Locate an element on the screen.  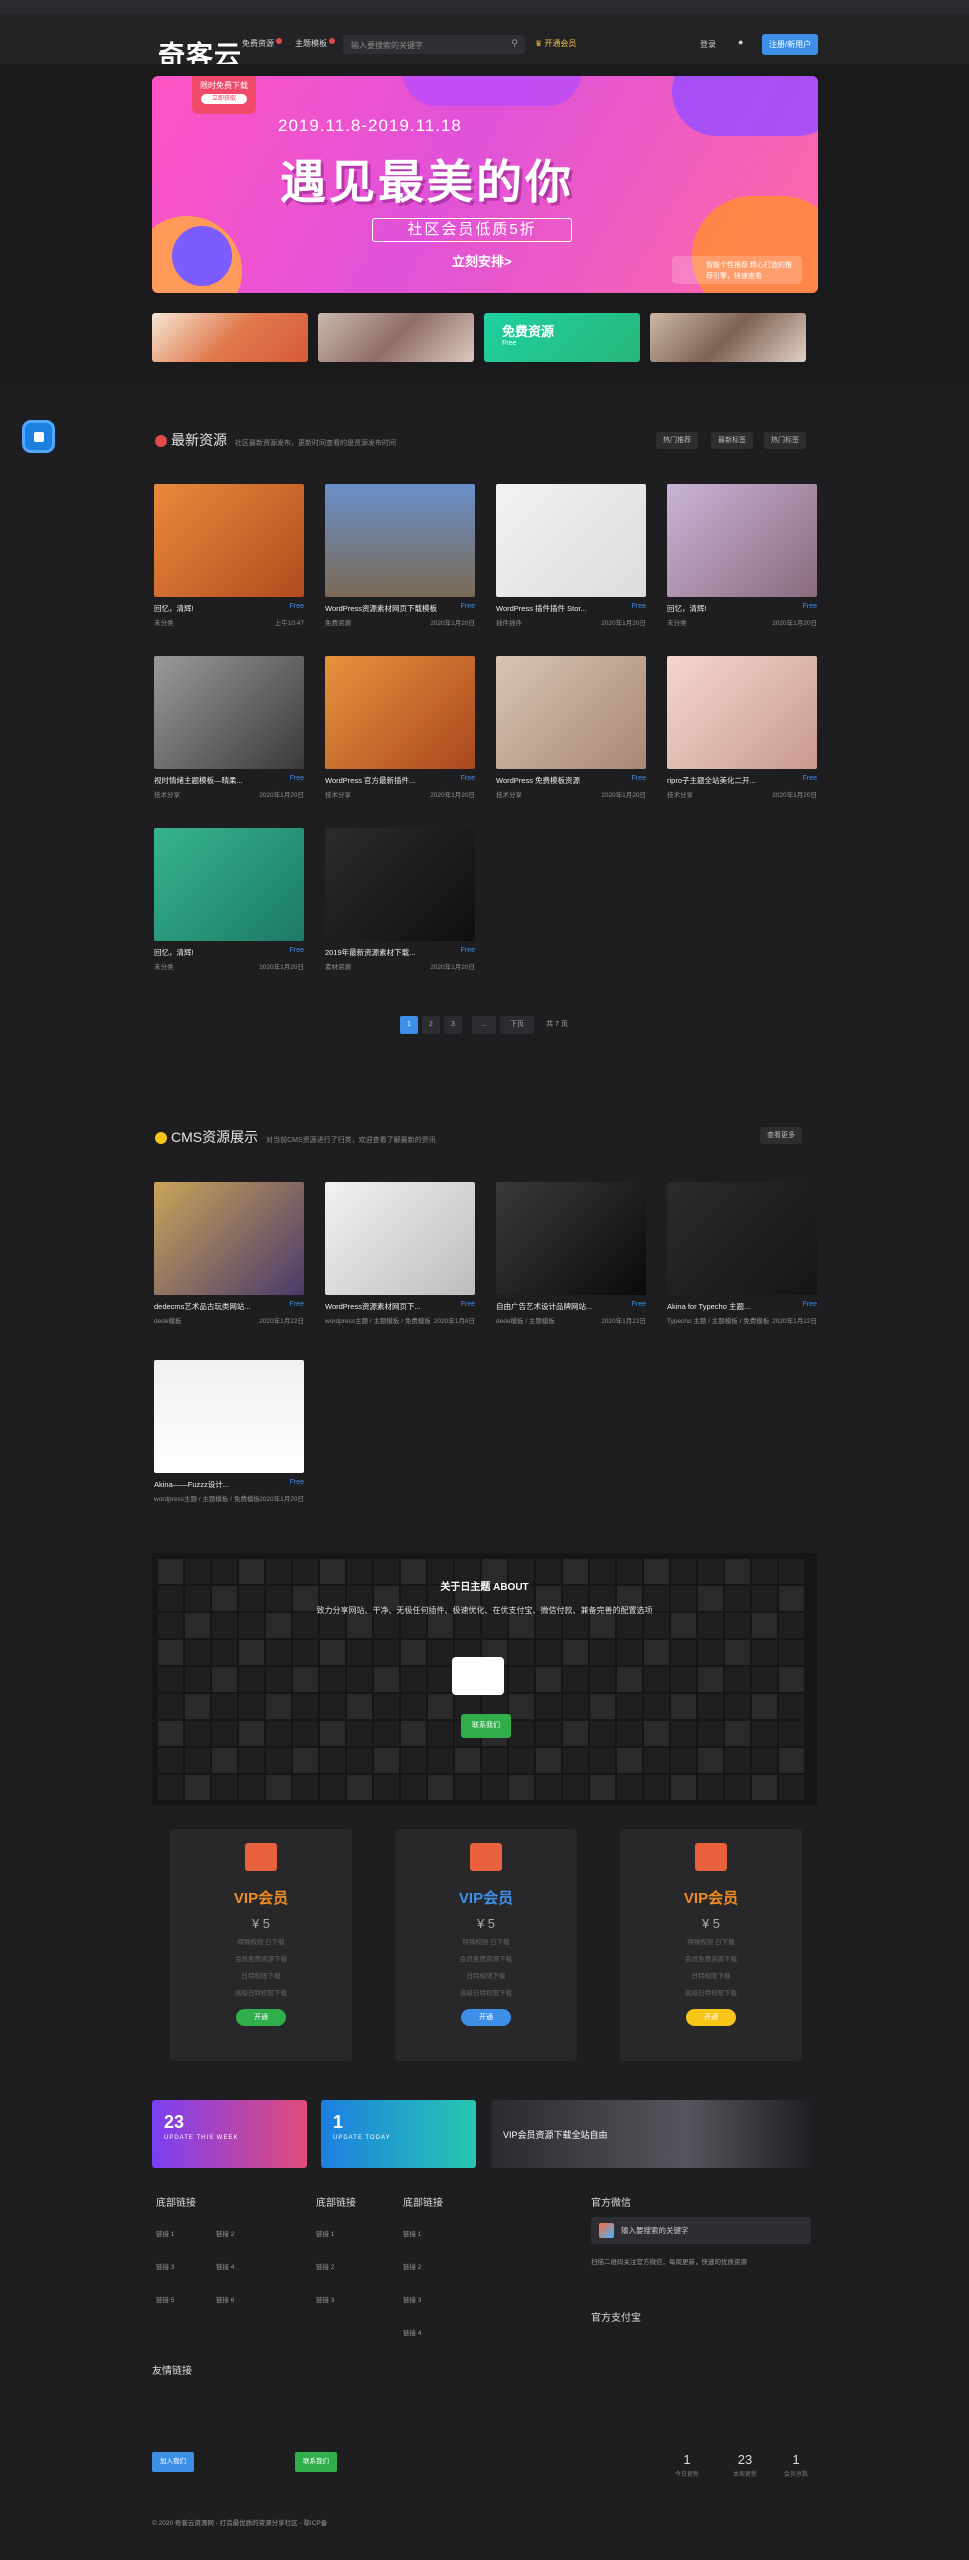
join-button: 加入我们 is located at coordinates (173, 2462).